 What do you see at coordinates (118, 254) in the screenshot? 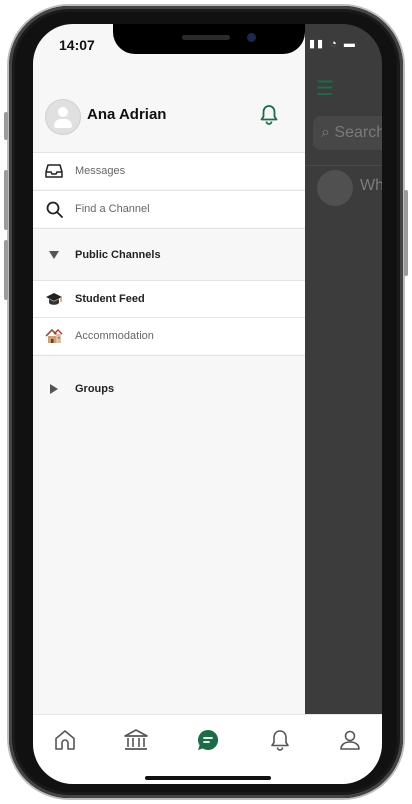
I see `section-label: Public Channels` at bounding box center [118, 254].